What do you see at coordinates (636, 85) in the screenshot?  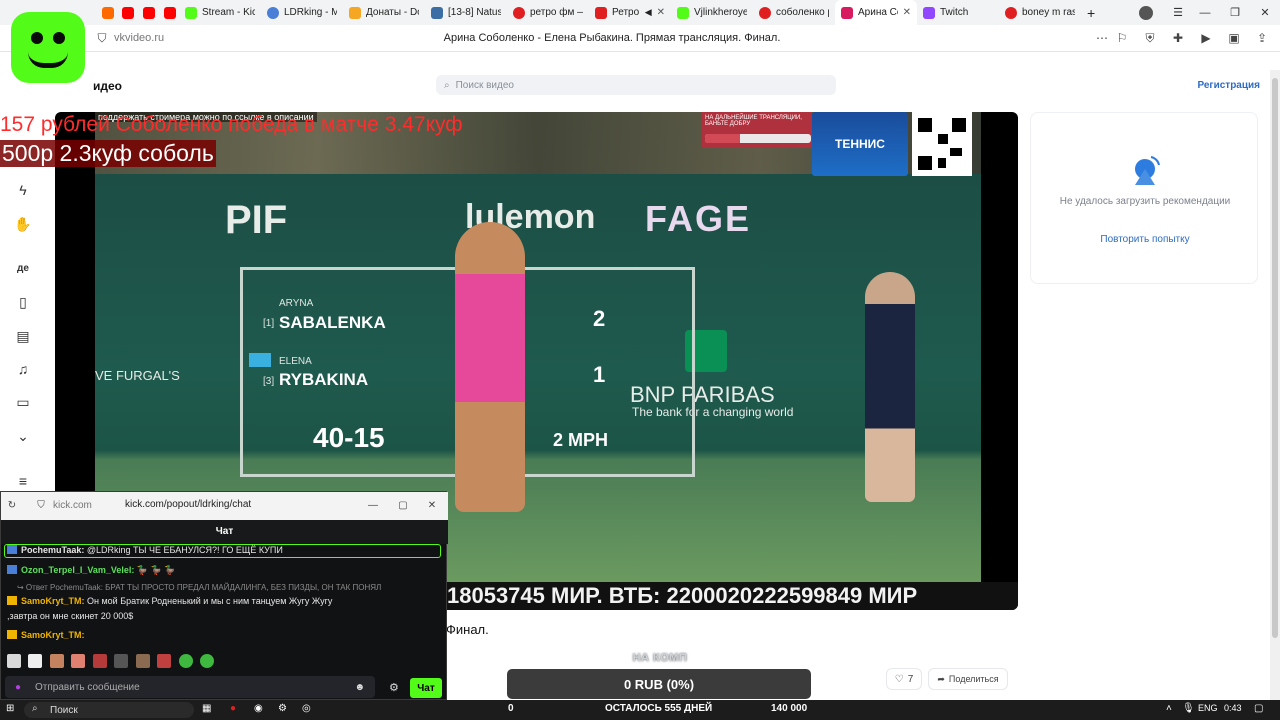 I see `search-input: ⌕ Поиск видео` at bounding box center [636, 85].